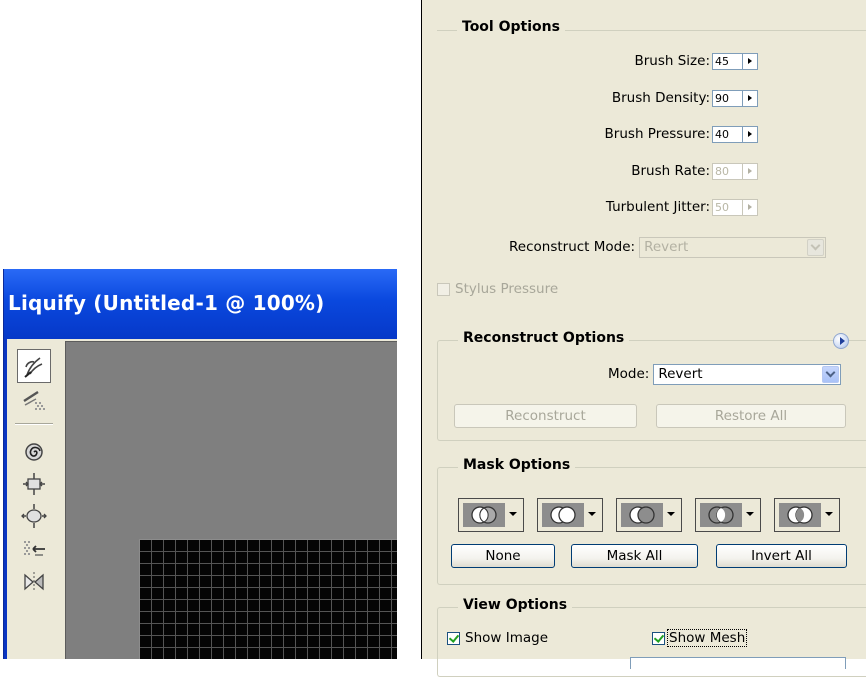 This screenshot has width=866, height=677. What do you see at coordinates (34, 582) in the screenshot?
I see `mirror-tool-icon` at bounding box center [34, 582].